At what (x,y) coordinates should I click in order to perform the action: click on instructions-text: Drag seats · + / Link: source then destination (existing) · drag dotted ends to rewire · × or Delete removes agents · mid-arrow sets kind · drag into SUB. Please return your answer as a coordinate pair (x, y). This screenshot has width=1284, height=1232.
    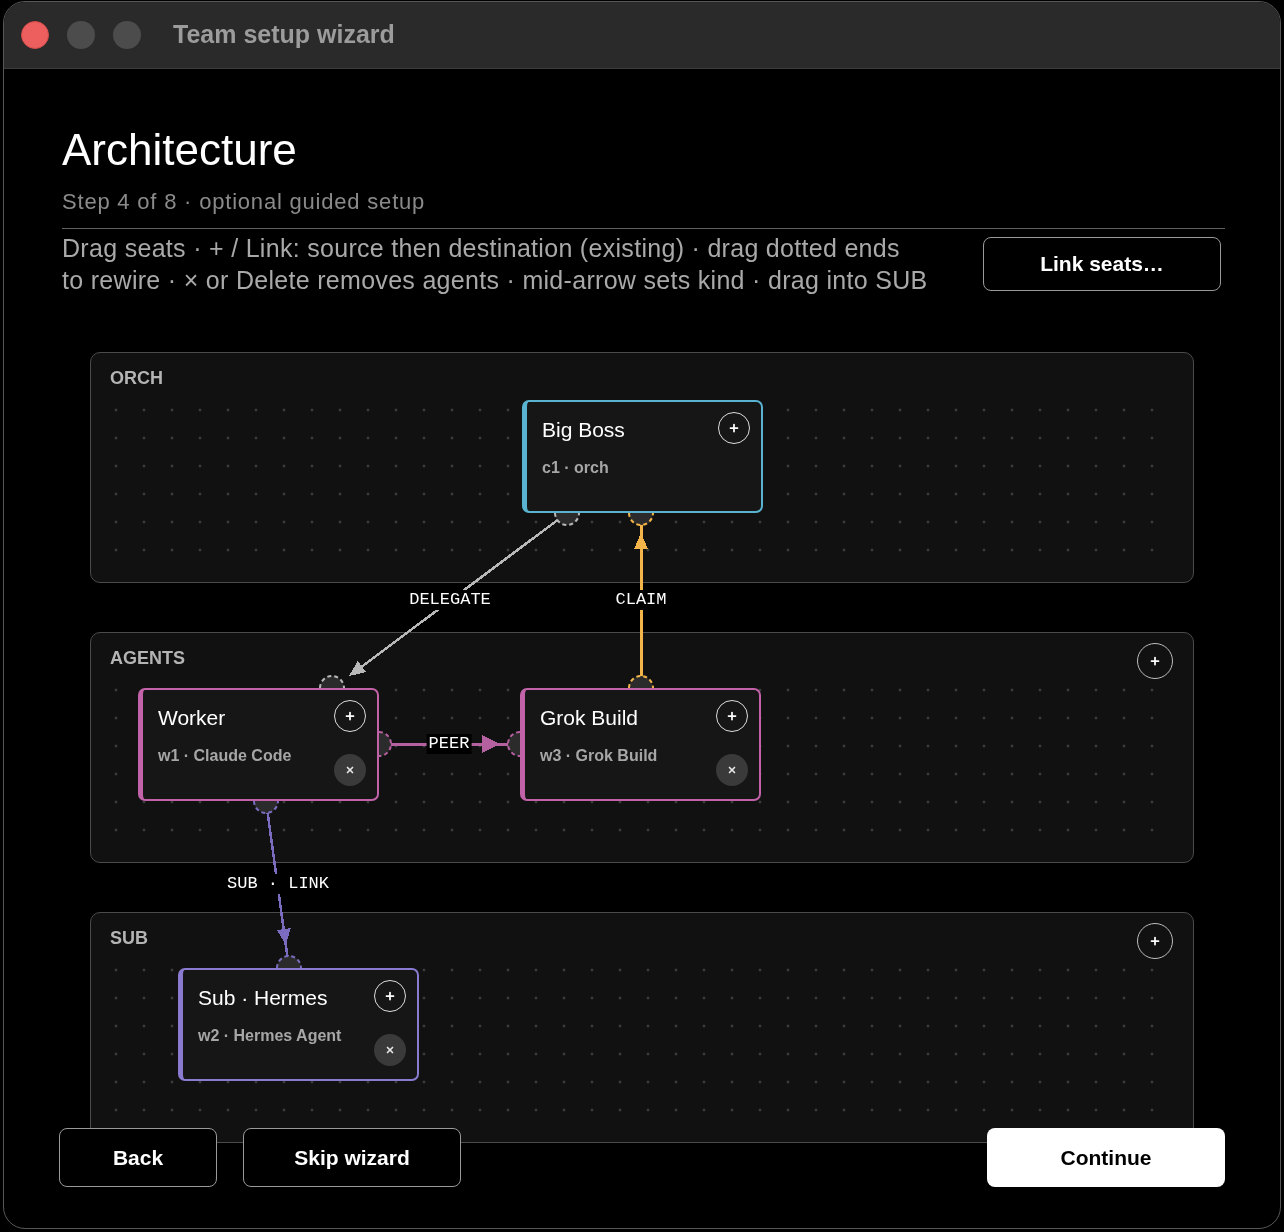
    Looking at the image, I should click on (495, 264).